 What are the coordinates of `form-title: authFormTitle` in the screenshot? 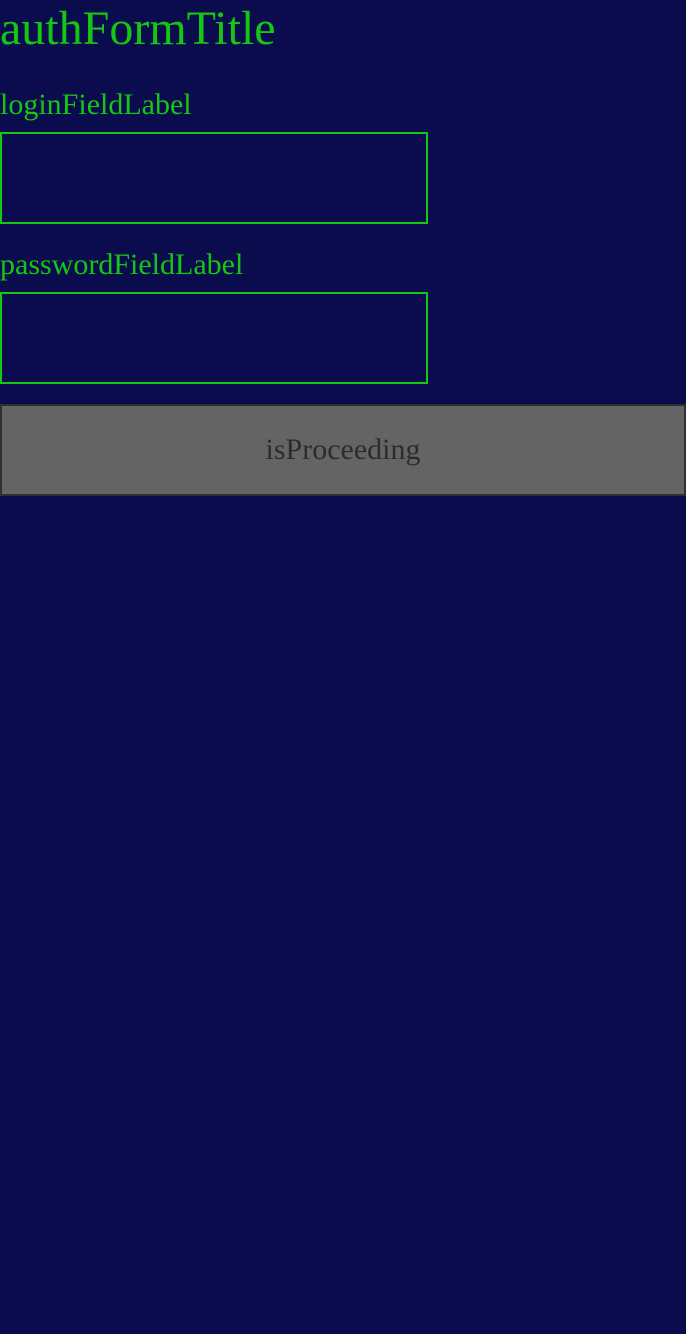 It's located at (138, 28).